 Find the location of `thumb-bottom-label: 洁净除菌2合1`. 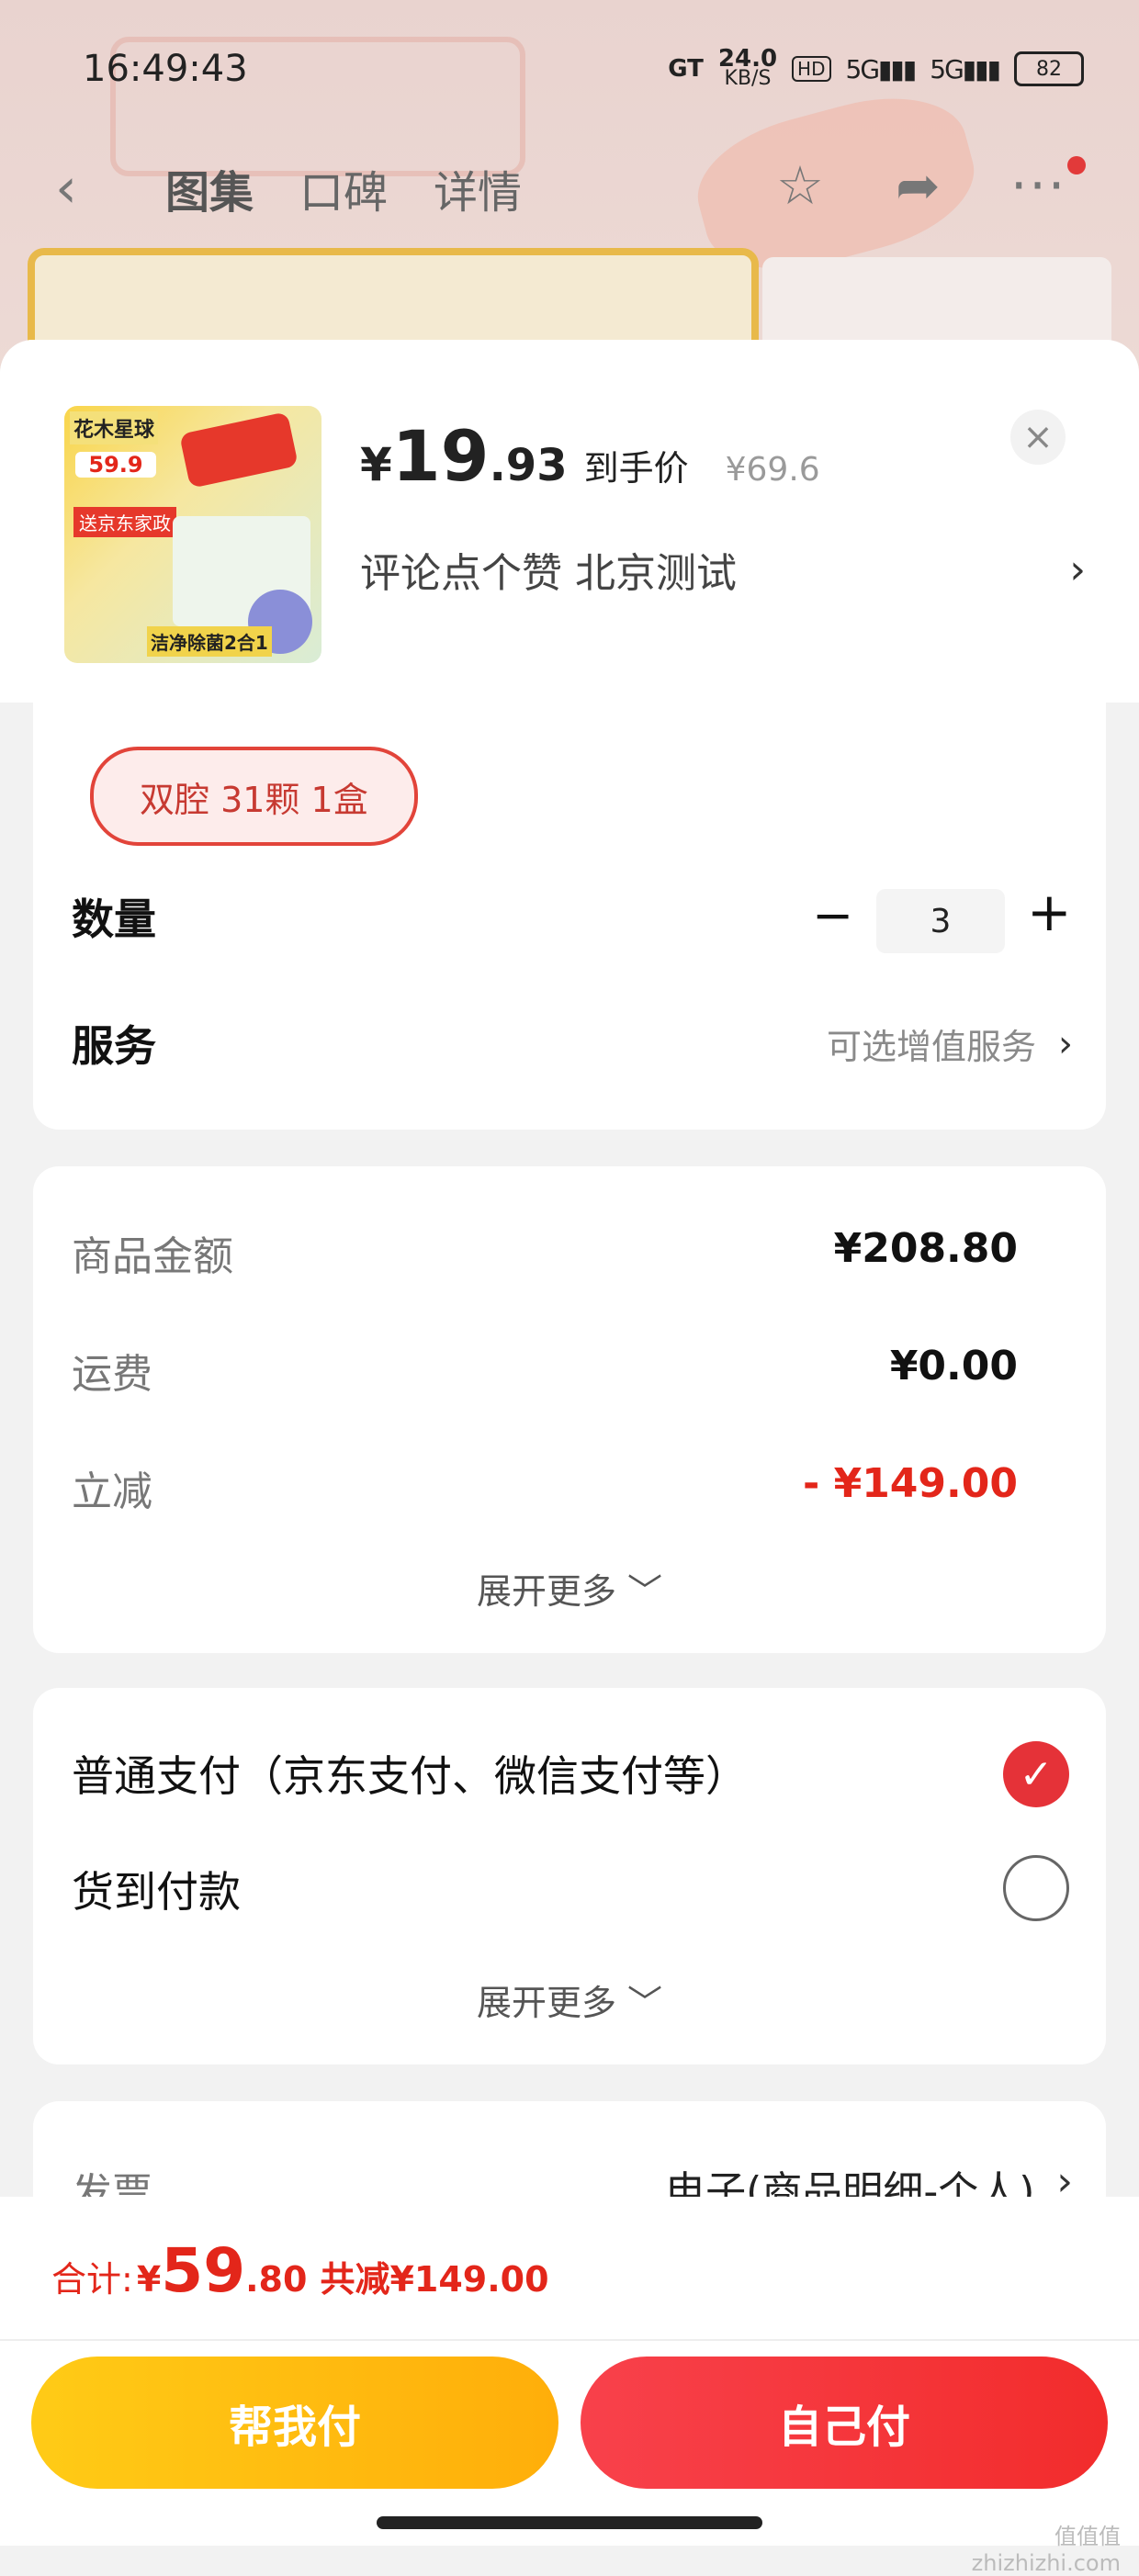

thumb-bottom-label: 洁净除菌2合1 is located at coordinates (210, 641).